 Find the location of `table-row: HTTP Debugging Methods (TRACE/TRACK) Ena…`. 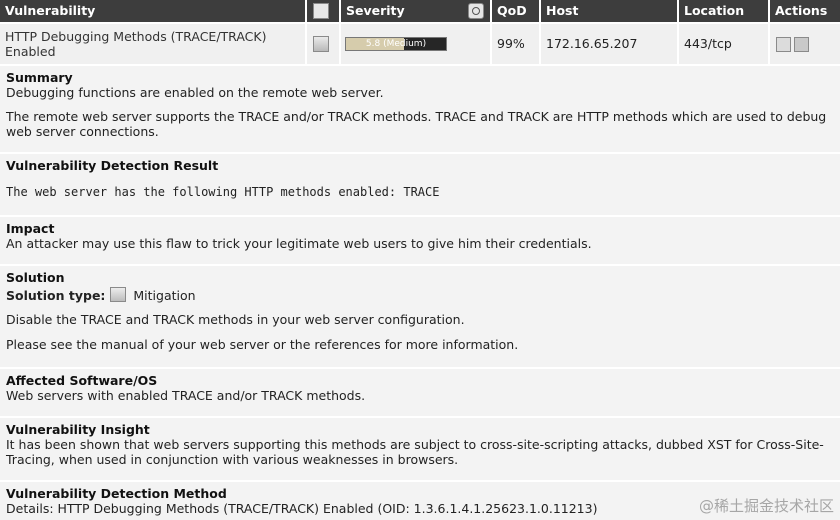

table-row: HTTP Debugging Methods (TRACE/TRACK) Ena… is located at coordinates (420, 44).